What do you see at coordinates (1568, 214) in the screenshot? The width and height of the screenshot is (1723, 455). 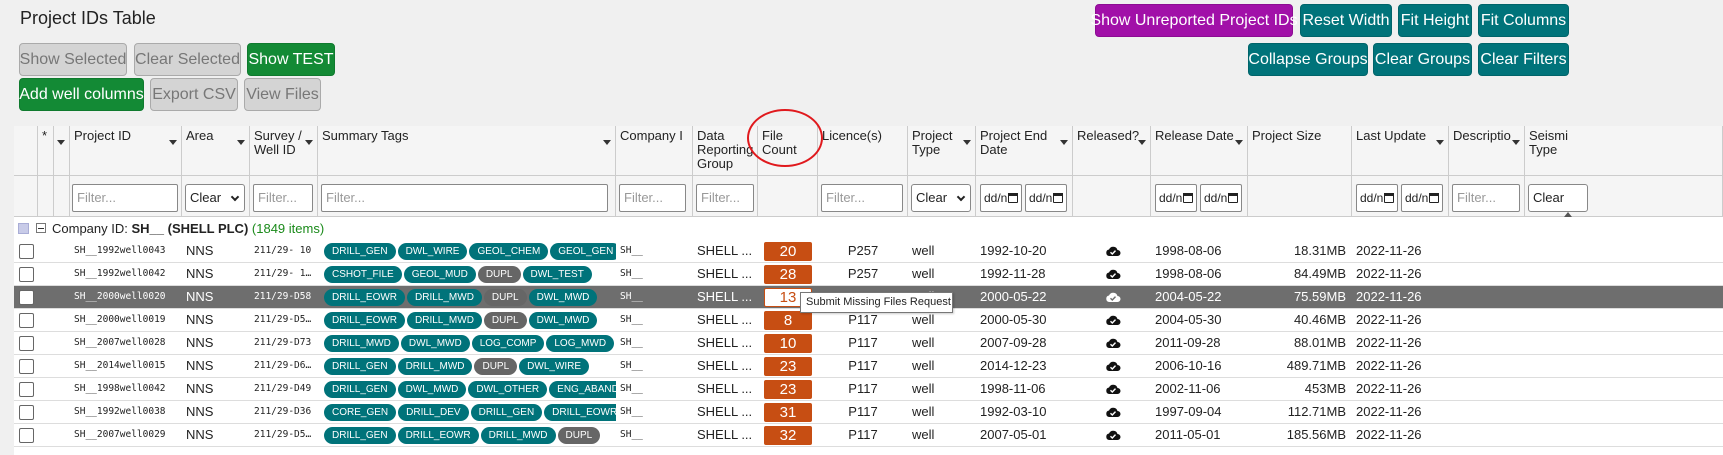 I see `scroll-up-icon` at bounding box center [1568, 214].